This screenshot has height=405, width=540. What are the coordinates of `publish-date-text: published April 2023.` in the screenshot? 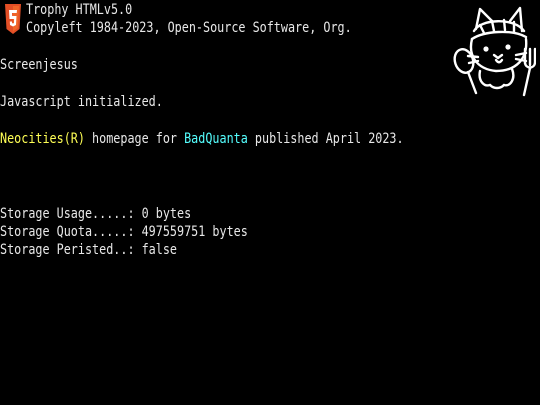 It's located at (325, 139).